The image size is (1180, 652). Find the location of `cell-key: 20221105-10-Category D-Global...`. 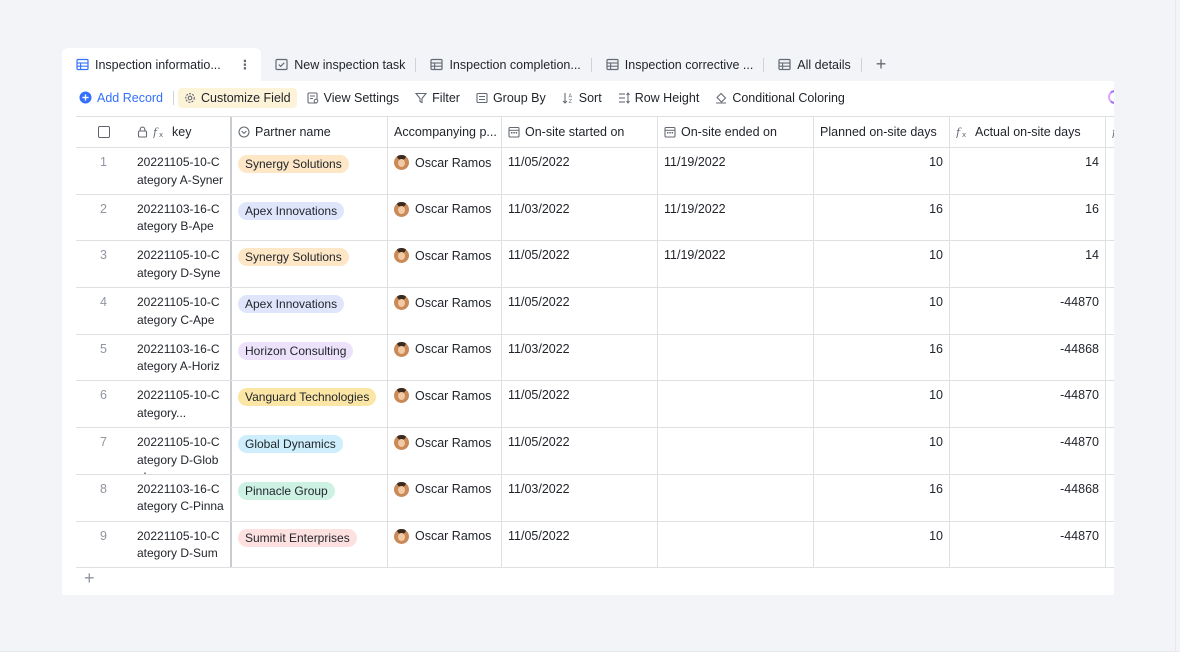

cell-key: 20221105-10-Category D-Global... is located at coordinates (181, 451).